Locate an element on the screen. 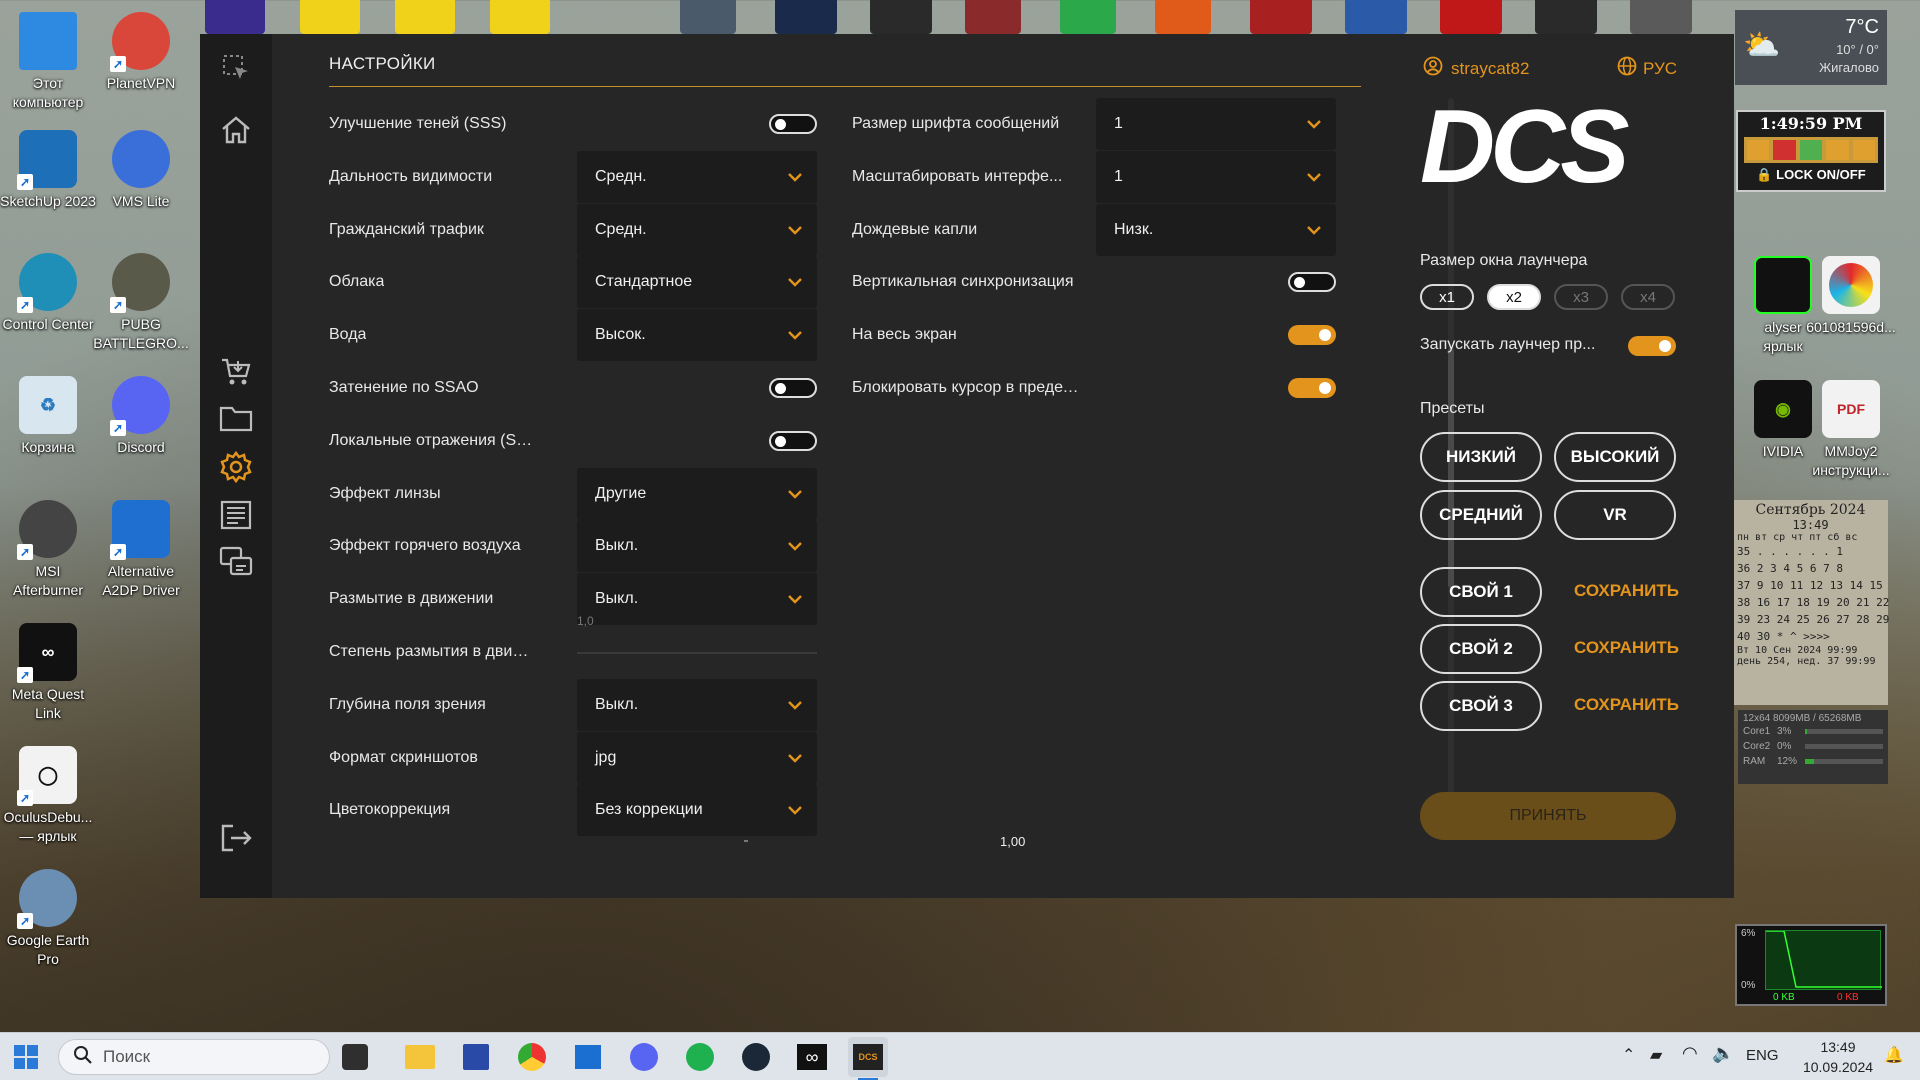 The image size is (1920, 1080). setting-dropdown: Другие is located at coordinates (697, 493).